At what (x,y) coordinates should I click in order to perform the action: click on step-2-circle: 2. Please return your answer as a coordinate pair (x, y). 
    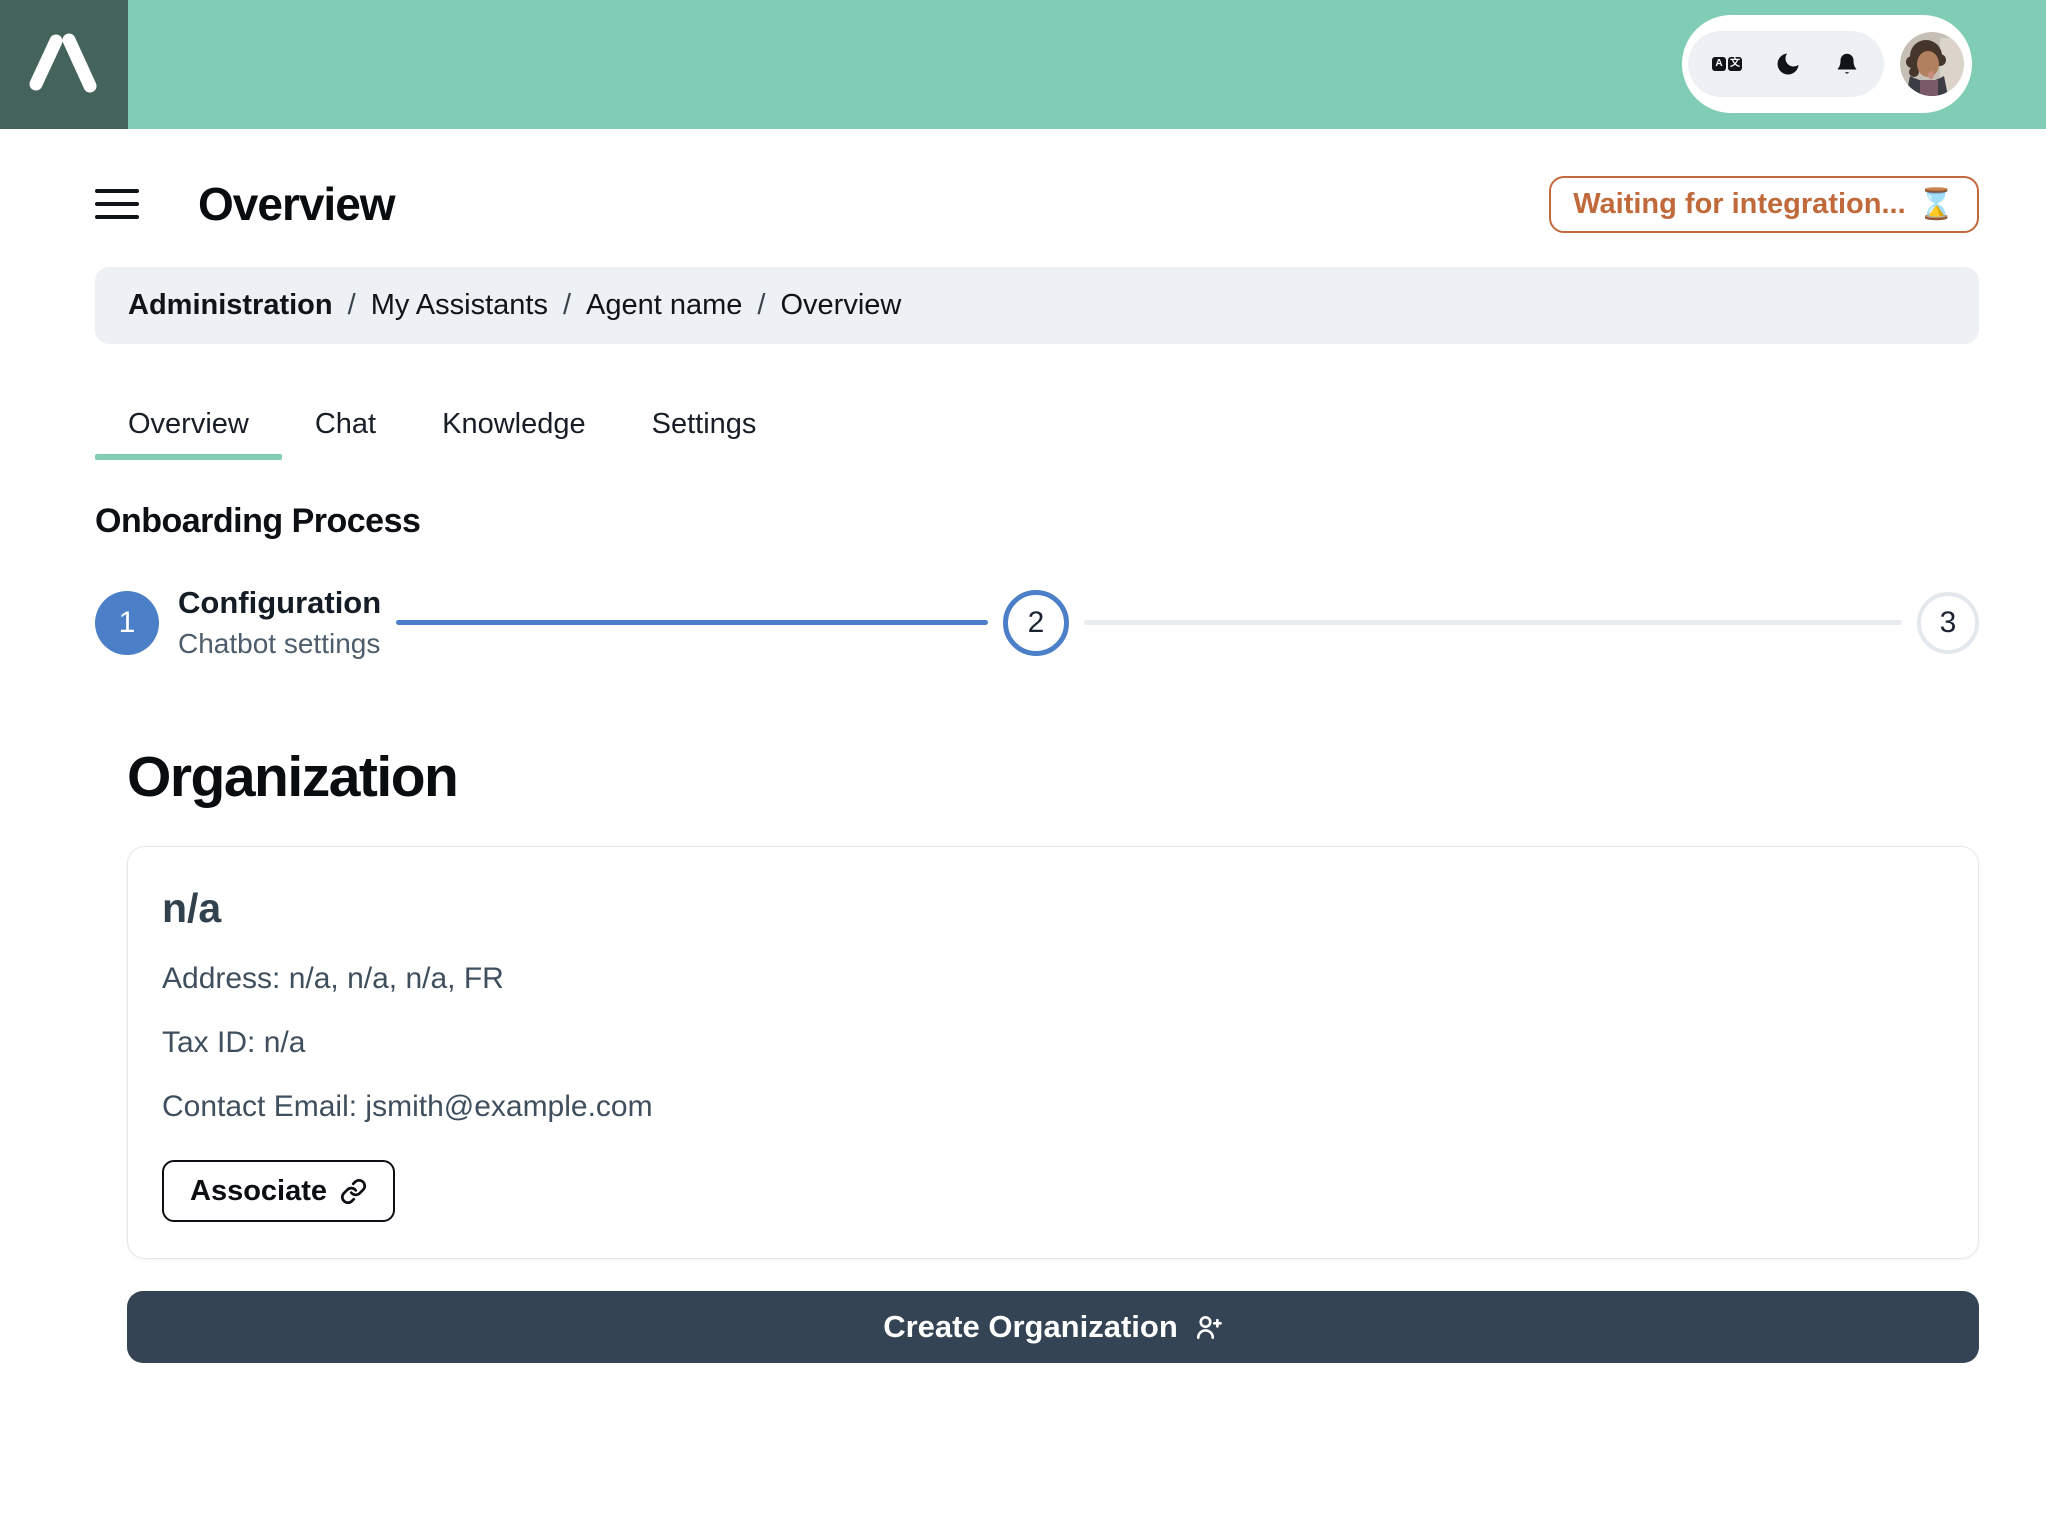
    Looking at the image, I should click on (1036, 622).